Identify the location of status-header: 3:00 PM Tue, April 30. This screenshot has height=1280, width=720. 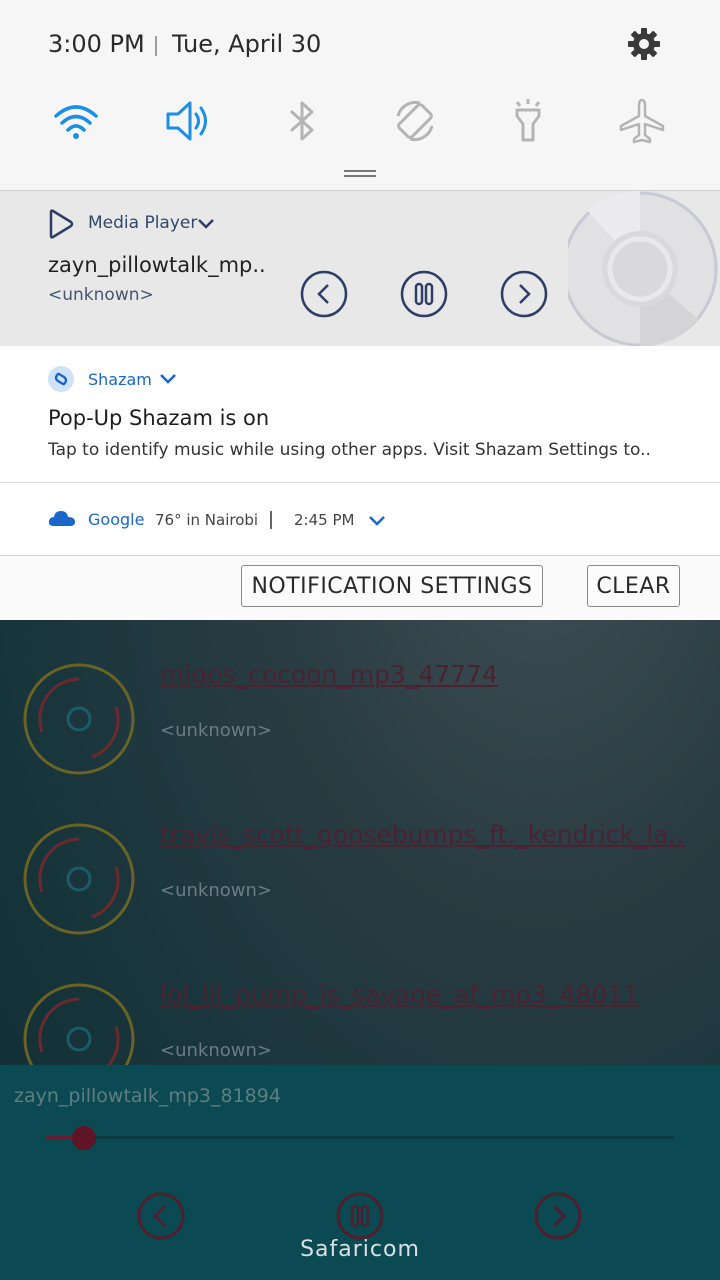
(360, 45).